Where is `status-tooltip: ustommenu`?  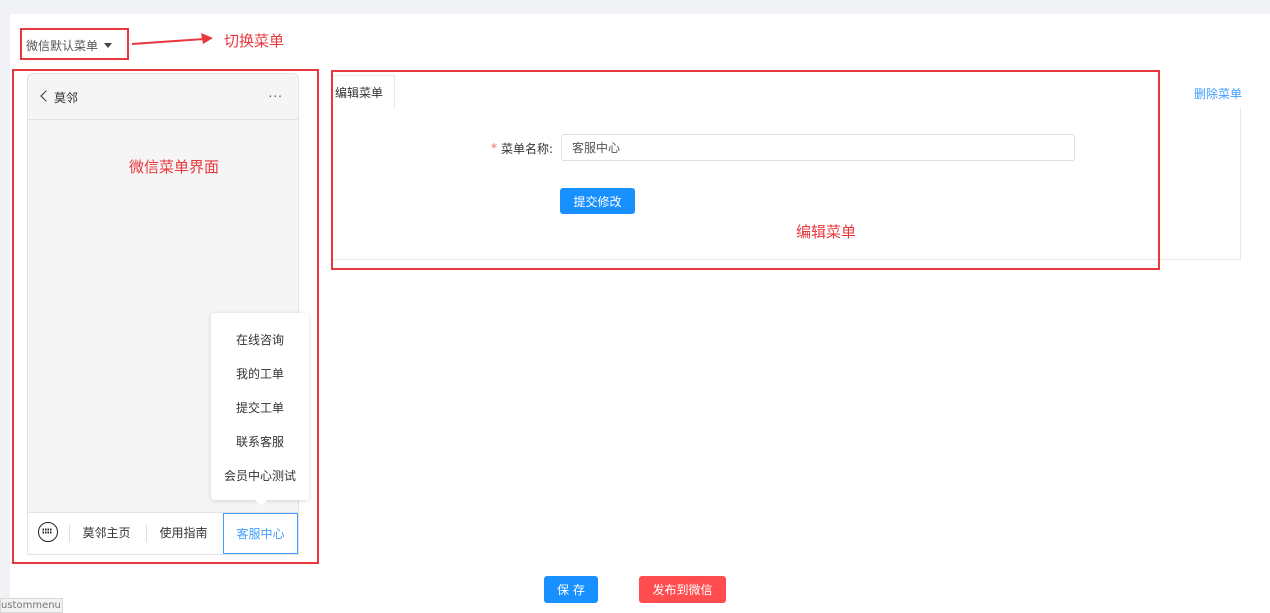 status-tooltip: ustommenu is located at coordinates (31, 605).